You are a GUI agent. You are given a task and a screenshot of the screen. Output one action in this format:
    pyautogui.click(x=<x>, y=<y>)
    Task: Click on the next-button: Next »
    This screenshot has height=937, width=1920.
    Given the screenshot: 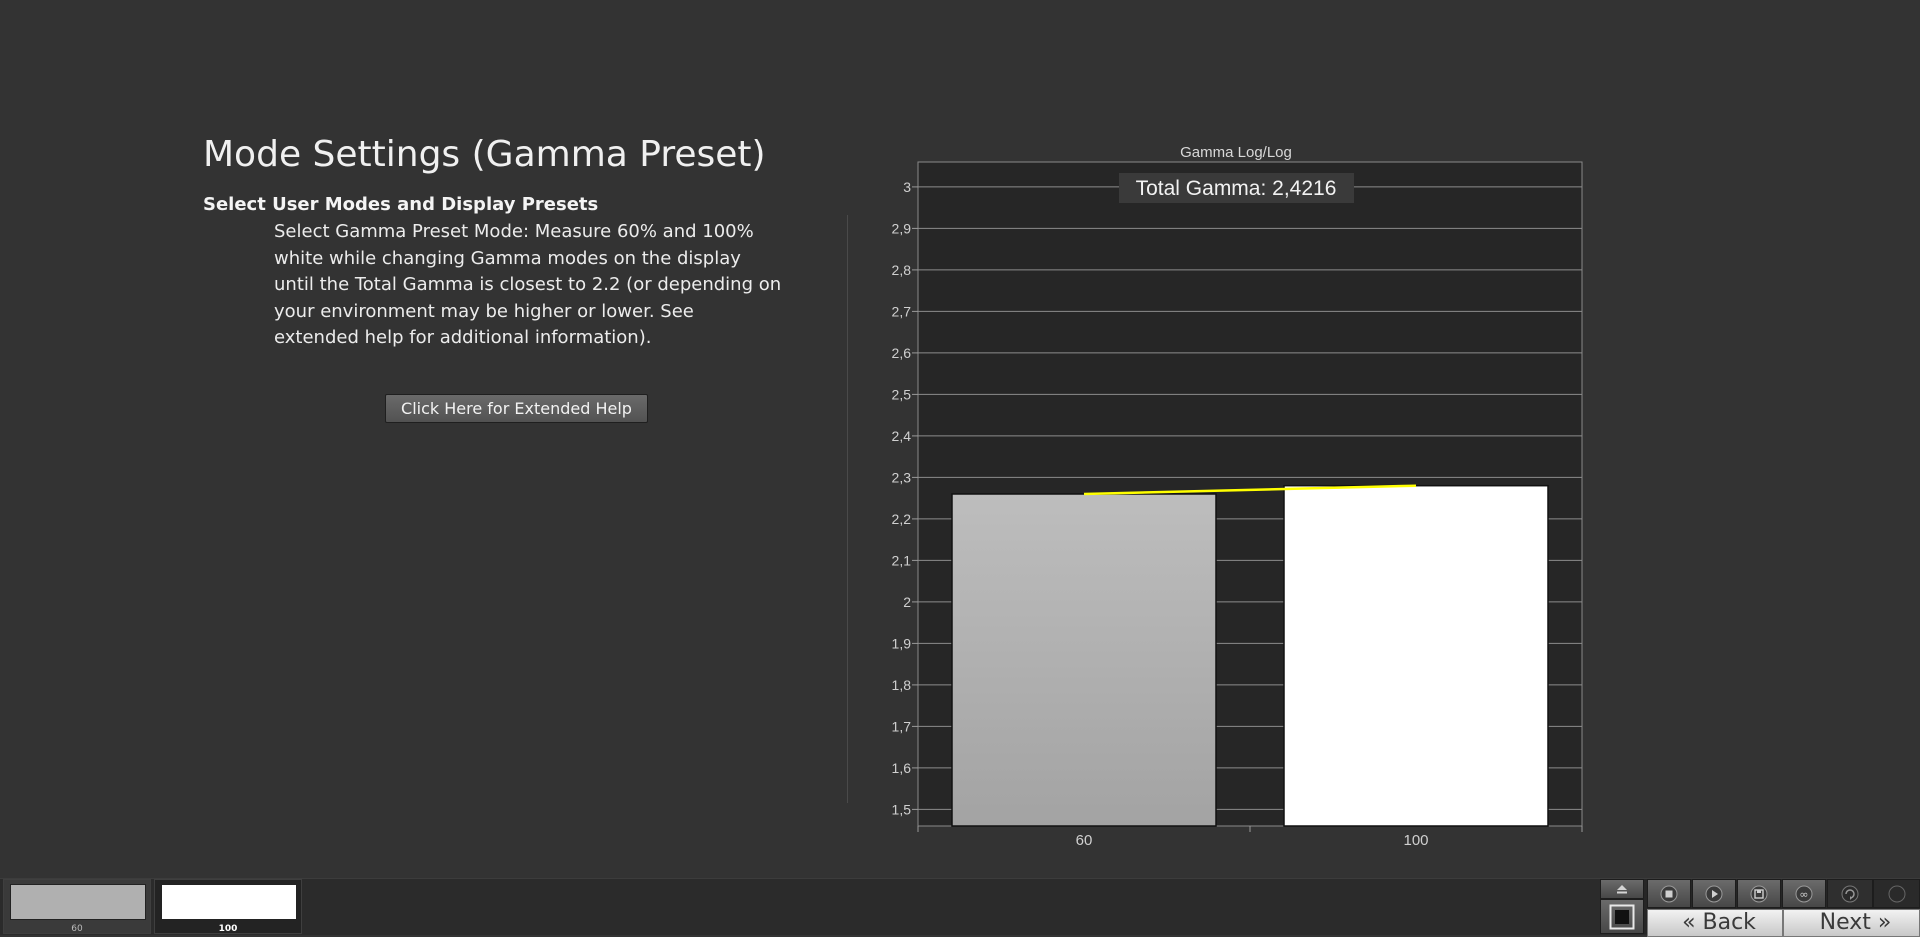 What is the action you would take?
    pyautogui.click(x=1851, y=923)
    